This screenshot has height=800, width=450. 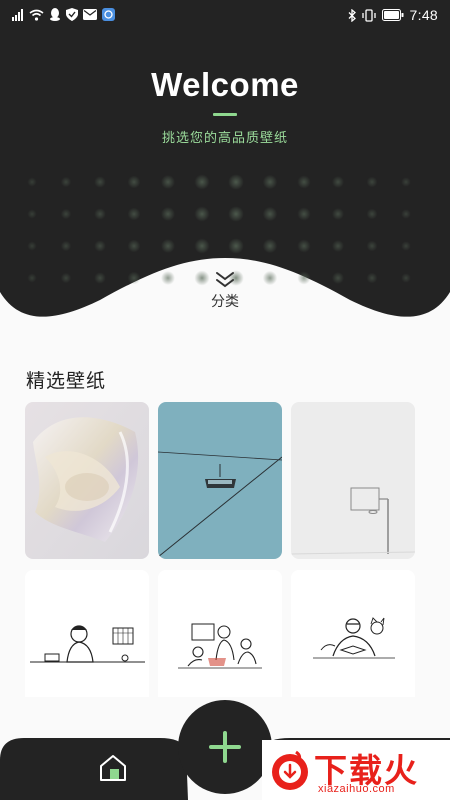 What do you see at coordinates (356, 770) in the screenshot?
I see `site-watermark: 下载火 xiazaihuo.com` at bounding box center [356, 770].